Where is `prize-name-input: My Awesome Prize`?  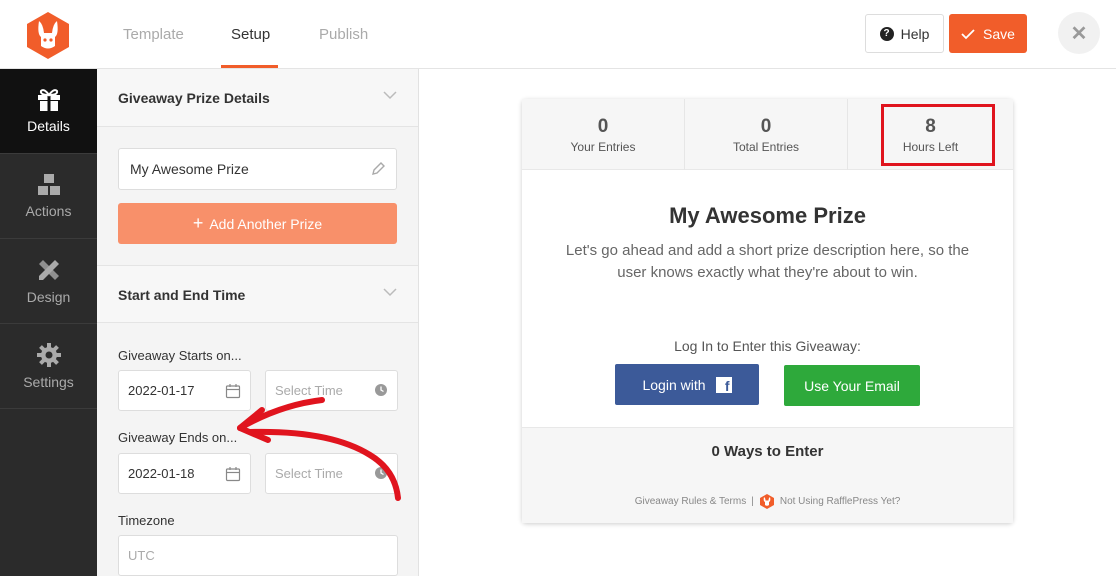
prize-name-input: My Awesome Prize is located at coordinates (257, 169).